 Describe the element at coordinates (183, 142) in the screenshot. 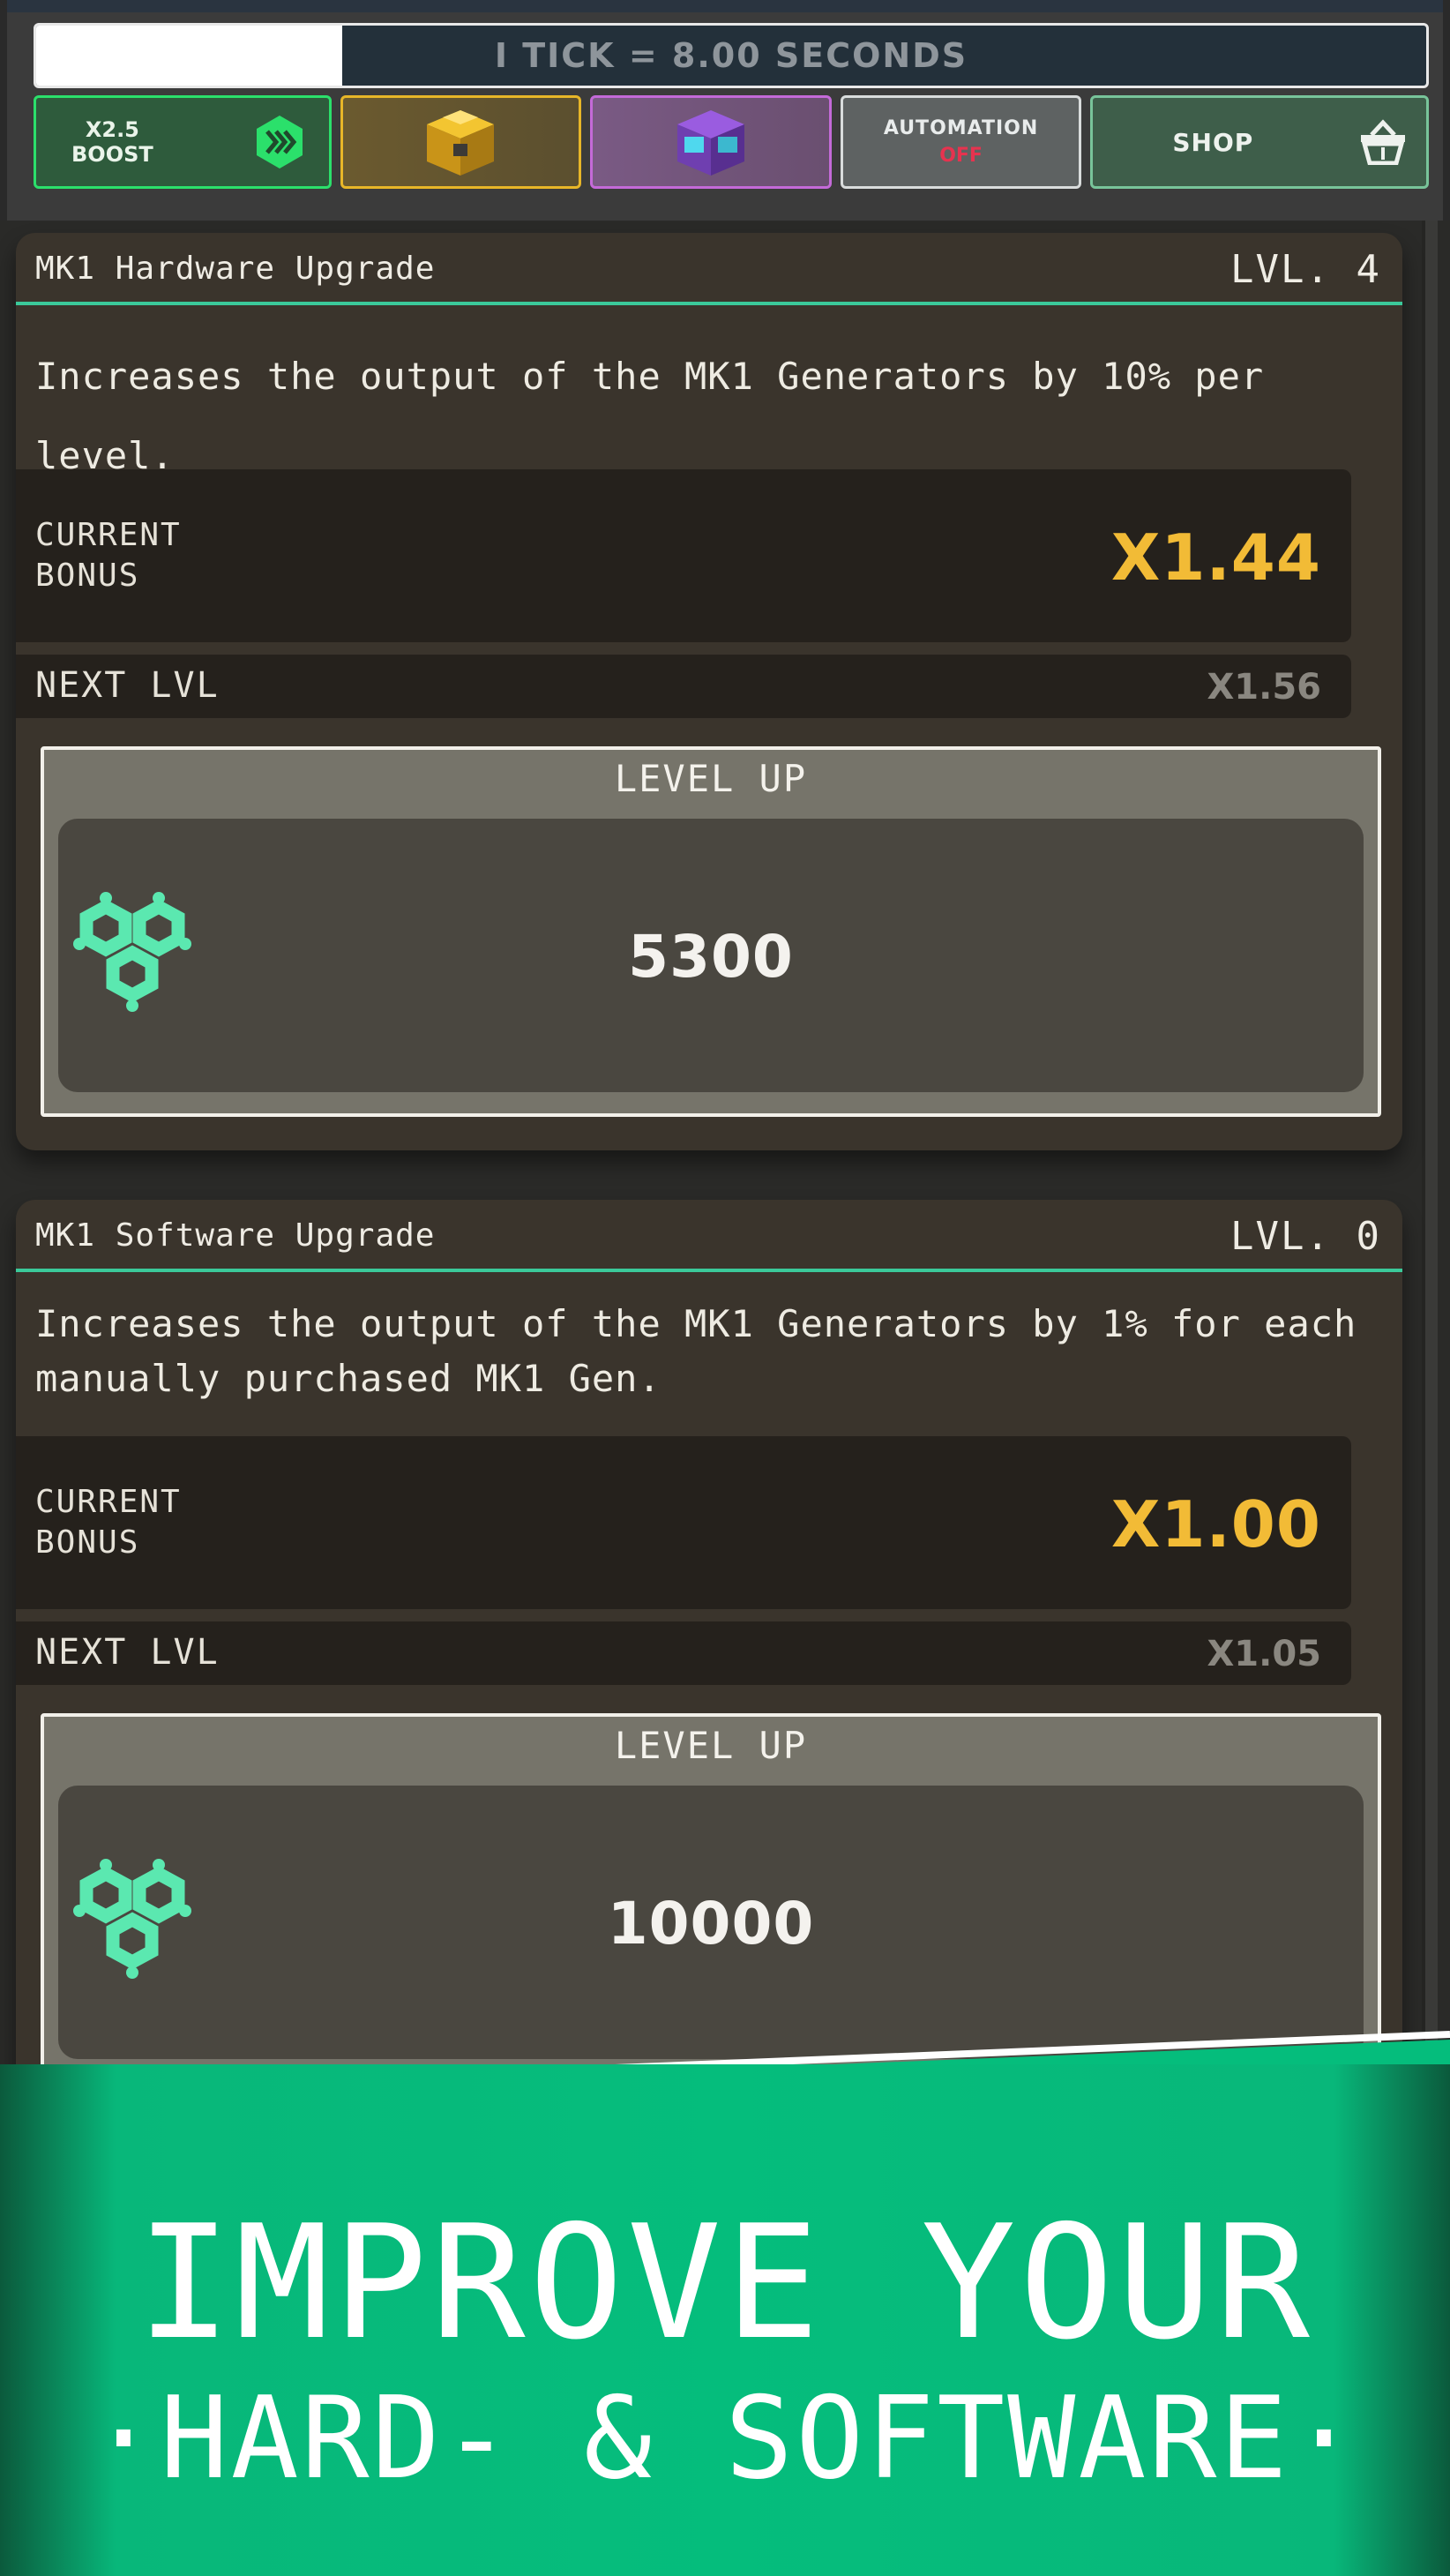

I see `boost-button: X2.5 BOOST` at that location.